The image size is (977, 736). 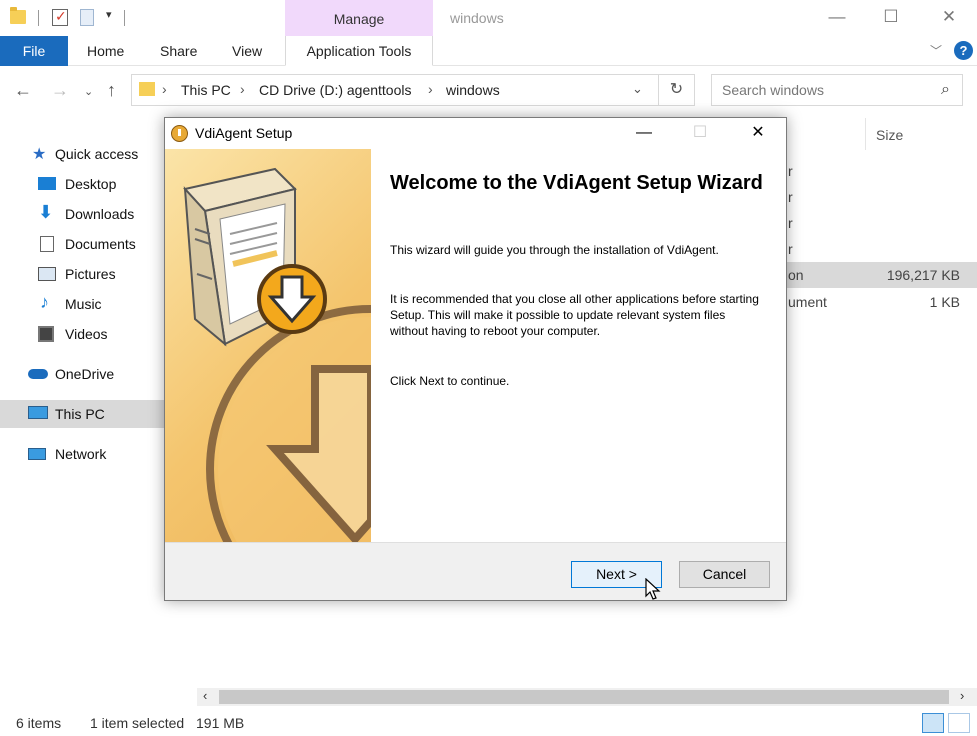 I want to click on selection-count: 1 item selected, so click(x=137, y=723).